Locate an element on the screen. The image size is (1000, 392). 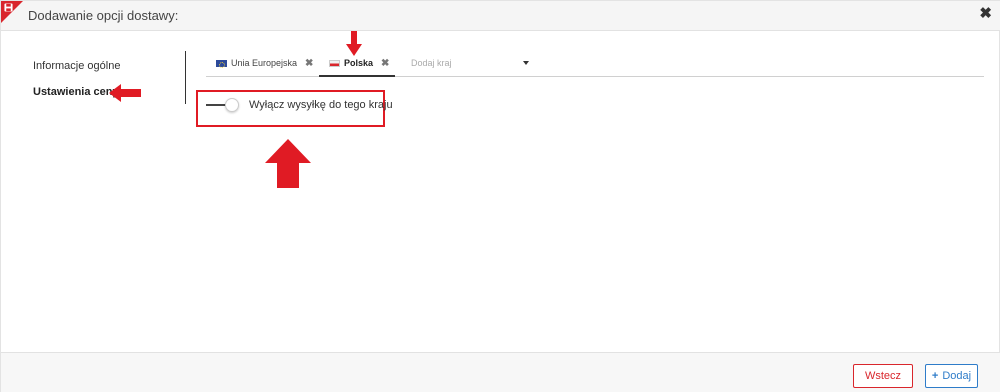
caret-down-icon is located at coordinates (526, 63).